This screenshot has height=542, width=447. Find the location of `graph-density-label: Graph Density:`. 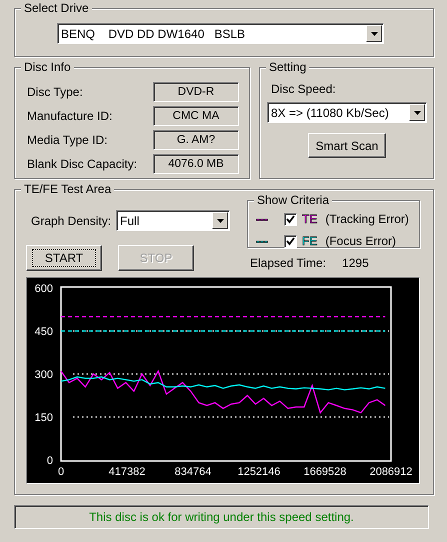

graph-density-label: Graph Density: is located at coordinates (71, 221).